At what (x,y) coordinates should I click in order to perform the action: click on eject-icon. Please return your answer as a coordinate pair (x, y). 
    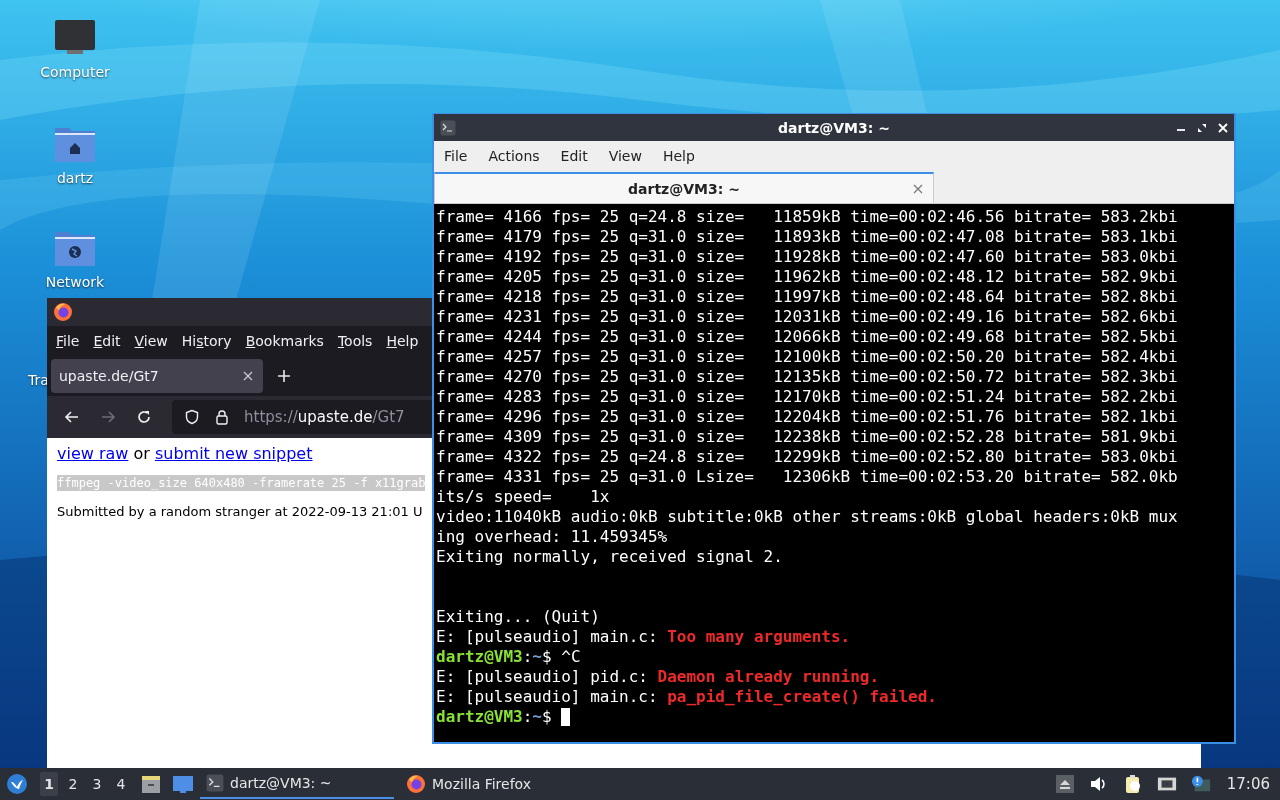
    Looking at the image, I should click on (1064, 784).